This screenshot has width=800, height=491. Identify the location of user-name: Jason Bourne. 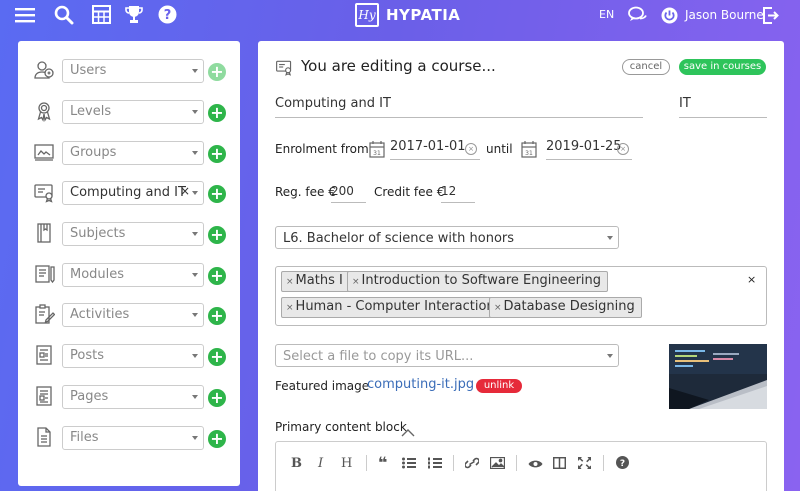
(724, 15).